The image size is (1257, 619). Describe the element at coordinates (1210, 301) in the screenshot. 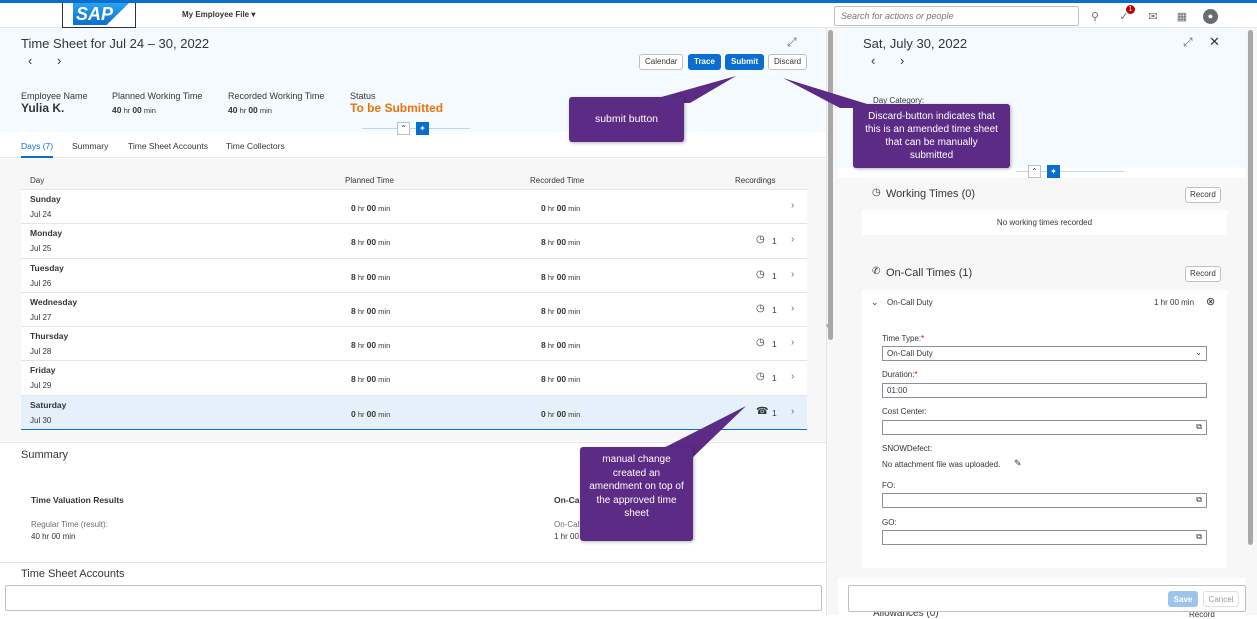

I see `delete-icon: ⊗` at that location.